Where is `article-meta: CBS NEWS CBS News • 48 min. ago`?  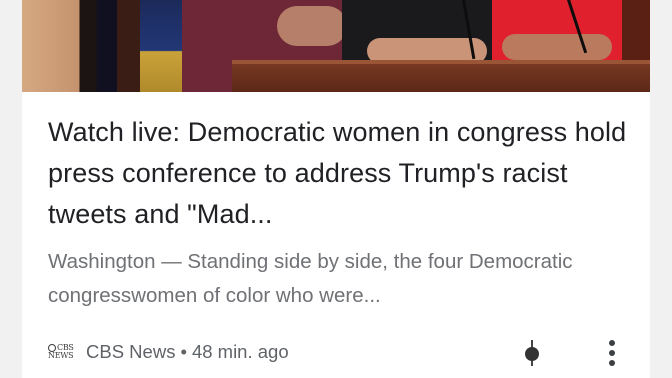
article-meta: CBS NEWS CBS News • 48 min. ago is located at coordinates (168, 352).